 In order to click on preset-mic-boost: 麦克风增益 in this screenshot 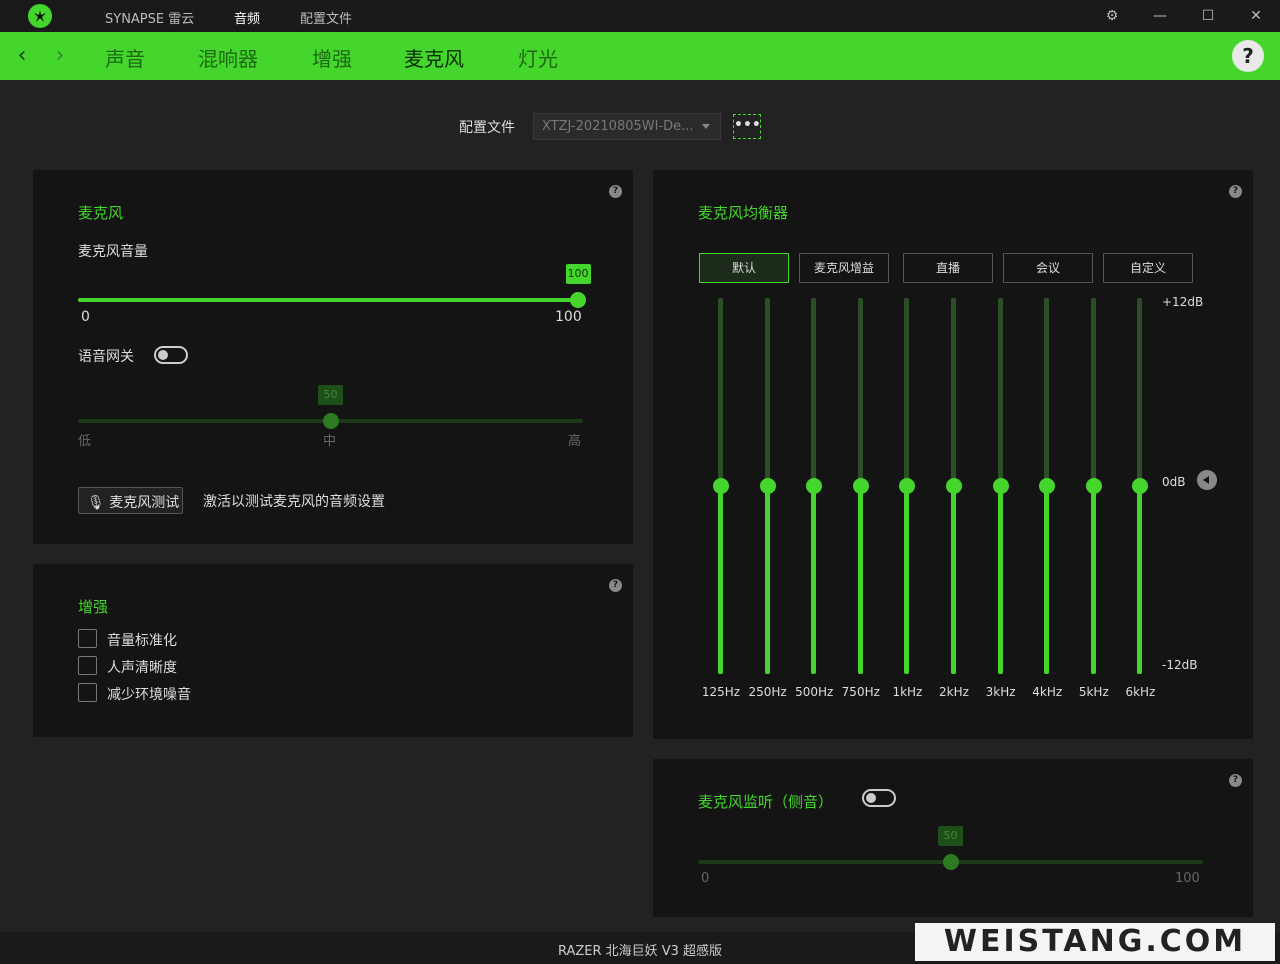, I will do `click(844, 268)`.